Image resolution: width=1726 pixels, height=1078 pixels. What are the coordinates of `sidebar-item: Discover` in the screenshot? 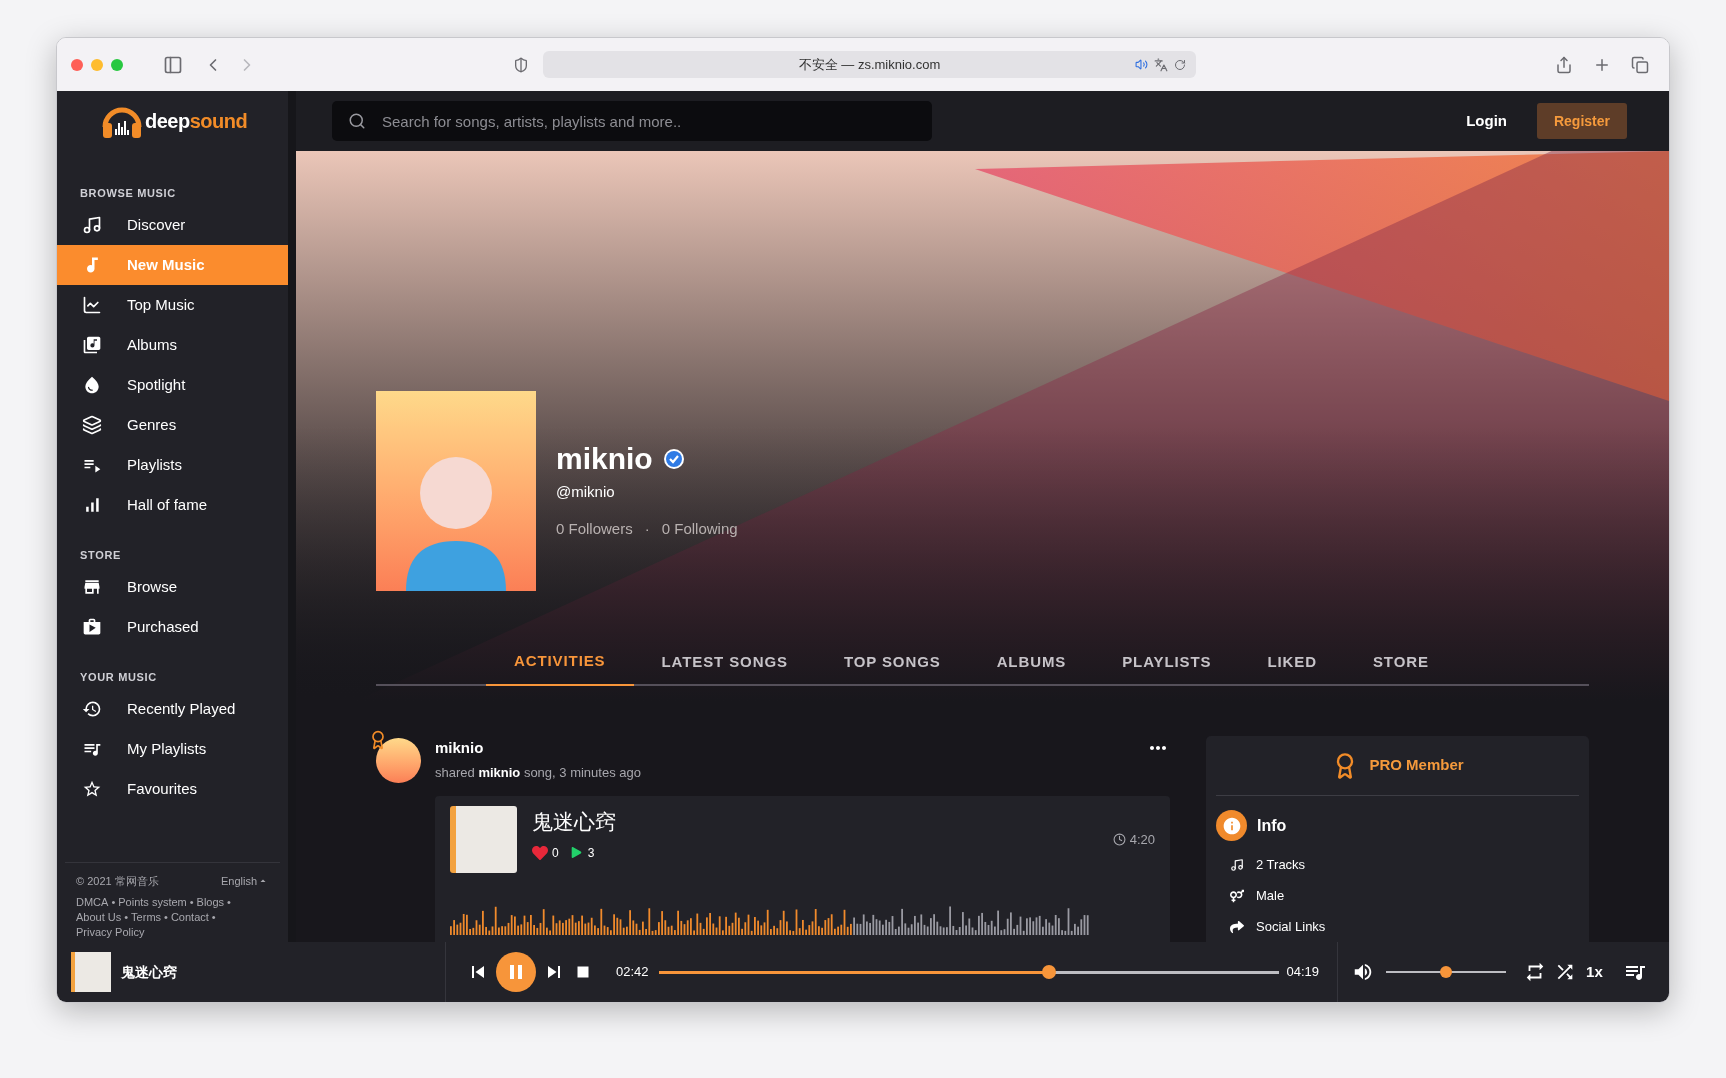 It's located at (172, 225).